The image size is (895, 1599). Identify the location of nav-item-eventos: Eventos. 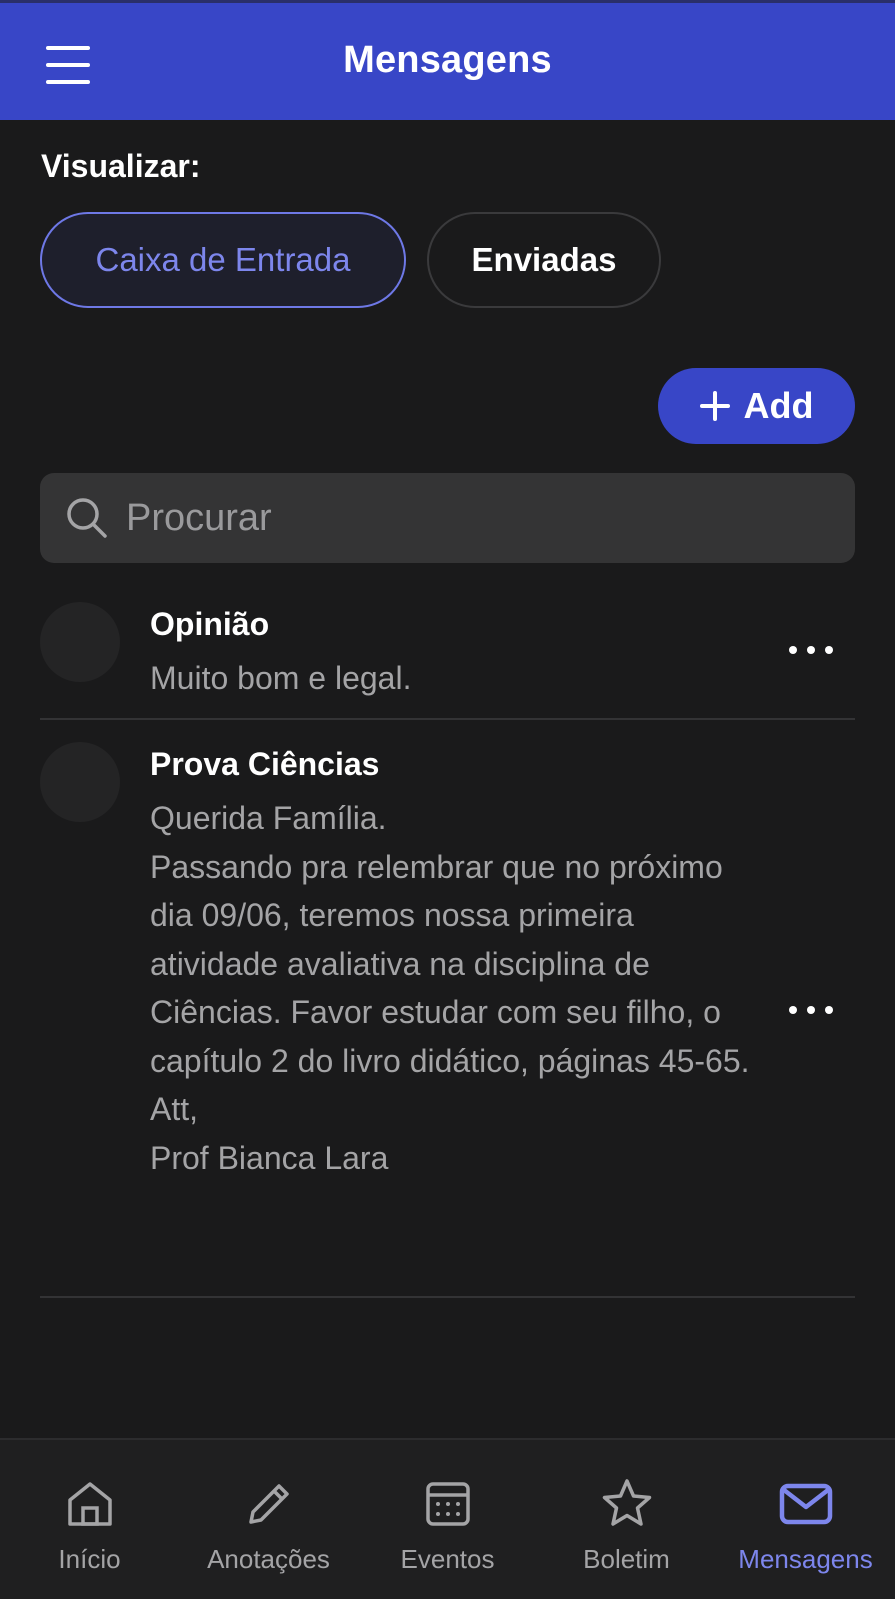
(447, 1519).